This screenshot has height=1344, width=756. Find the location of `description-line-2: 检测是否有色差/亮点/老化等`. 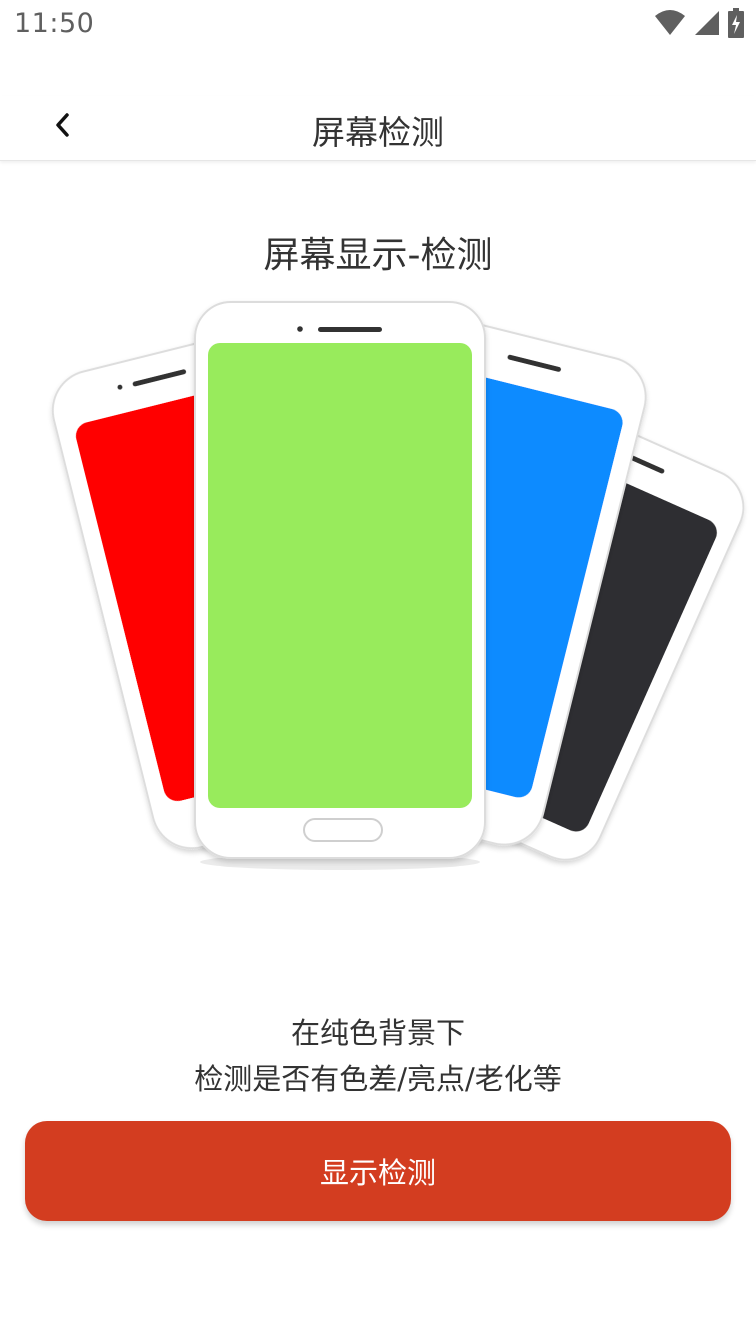

description-line-2: 检测是否有色差/亮点/老化等 is located at coordinates (378, 1079).